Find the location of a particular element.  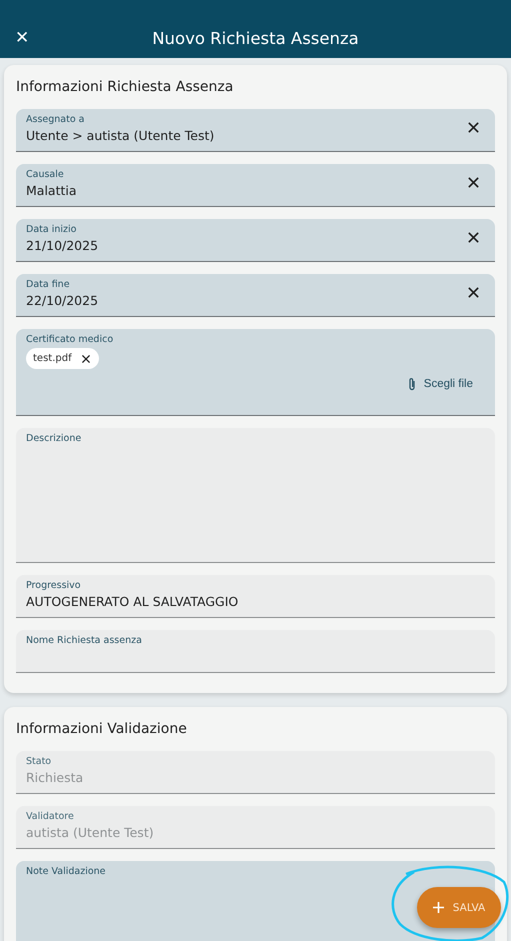

file-name: test.pdf is located at coordinates (52, 358).